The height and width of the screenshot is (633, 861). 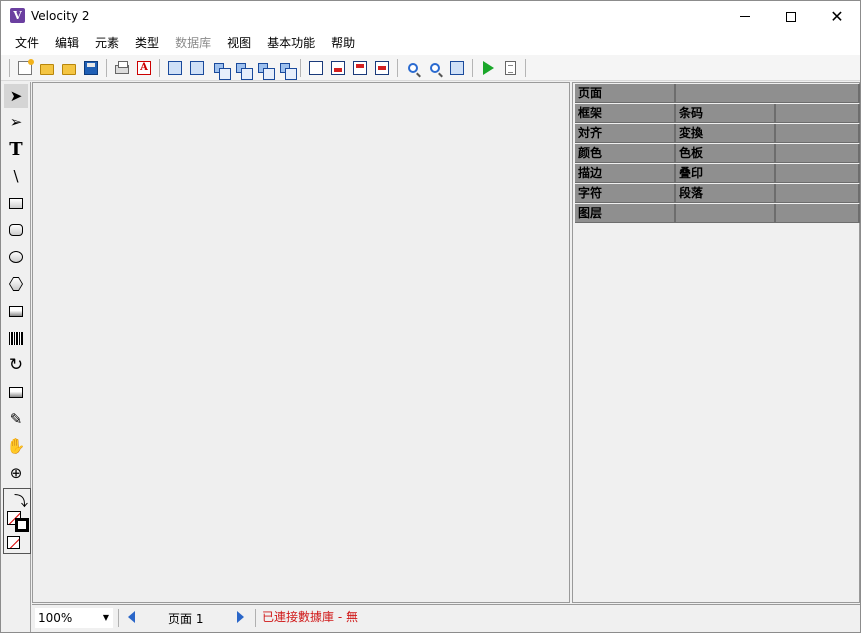 I want to click on rectangle-tool, so click(x=16, y=203).